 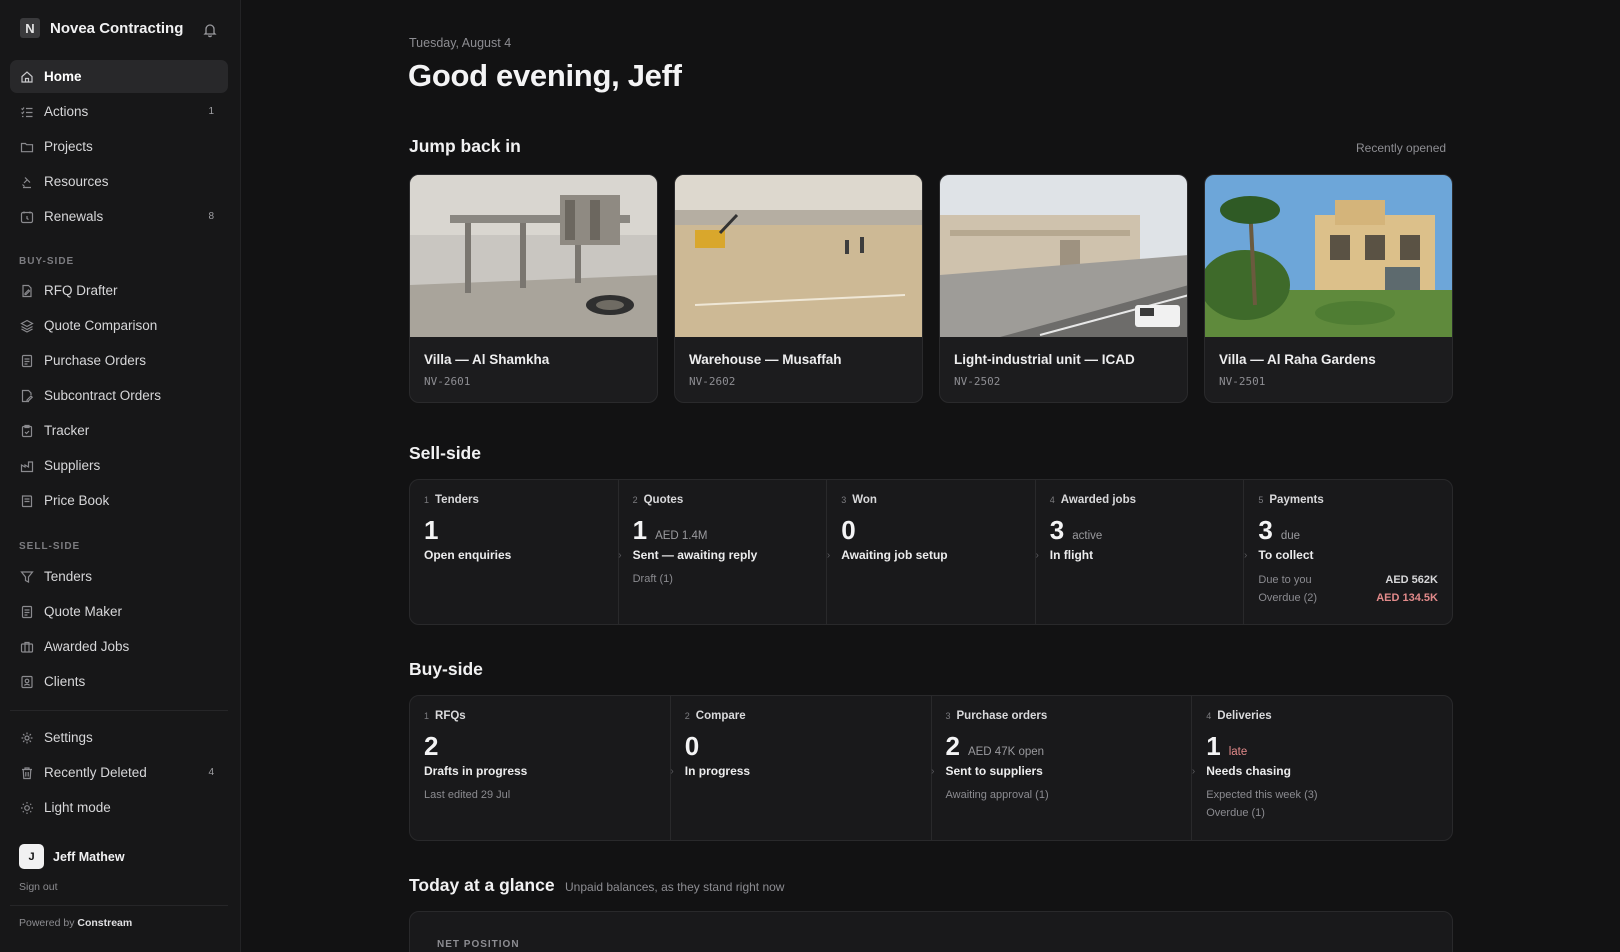 I want to click on sidebar-item-resources: Resources, so click(x=119, y=181).